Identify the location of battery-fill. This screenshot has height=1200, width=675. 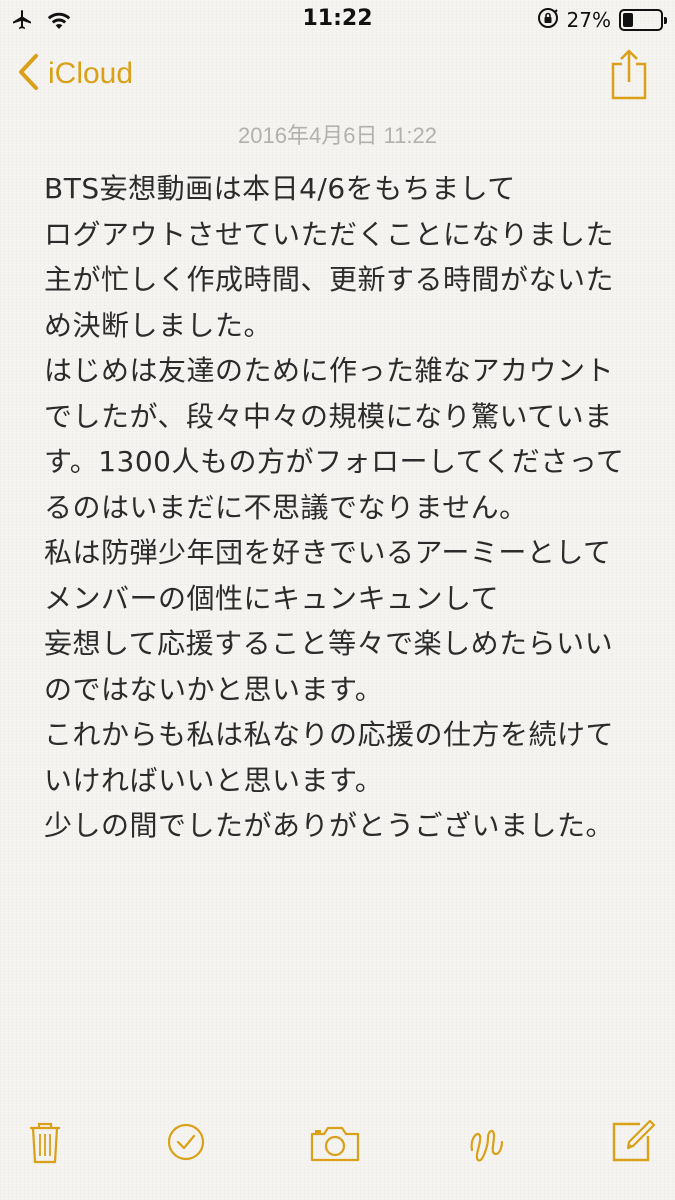
(628, 20).